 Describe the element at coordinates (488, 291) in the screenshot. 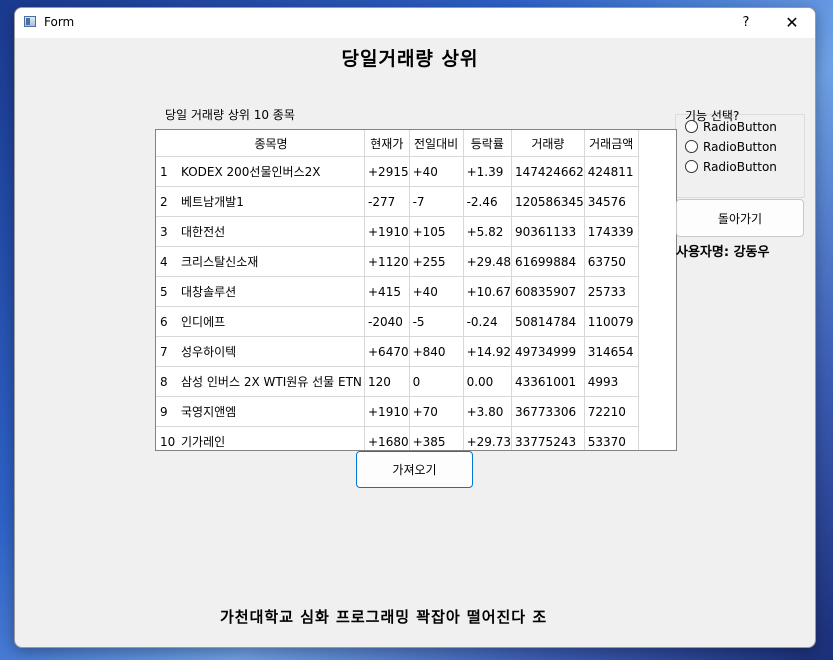

I see `change-rate-cell: +10.67` at that location.